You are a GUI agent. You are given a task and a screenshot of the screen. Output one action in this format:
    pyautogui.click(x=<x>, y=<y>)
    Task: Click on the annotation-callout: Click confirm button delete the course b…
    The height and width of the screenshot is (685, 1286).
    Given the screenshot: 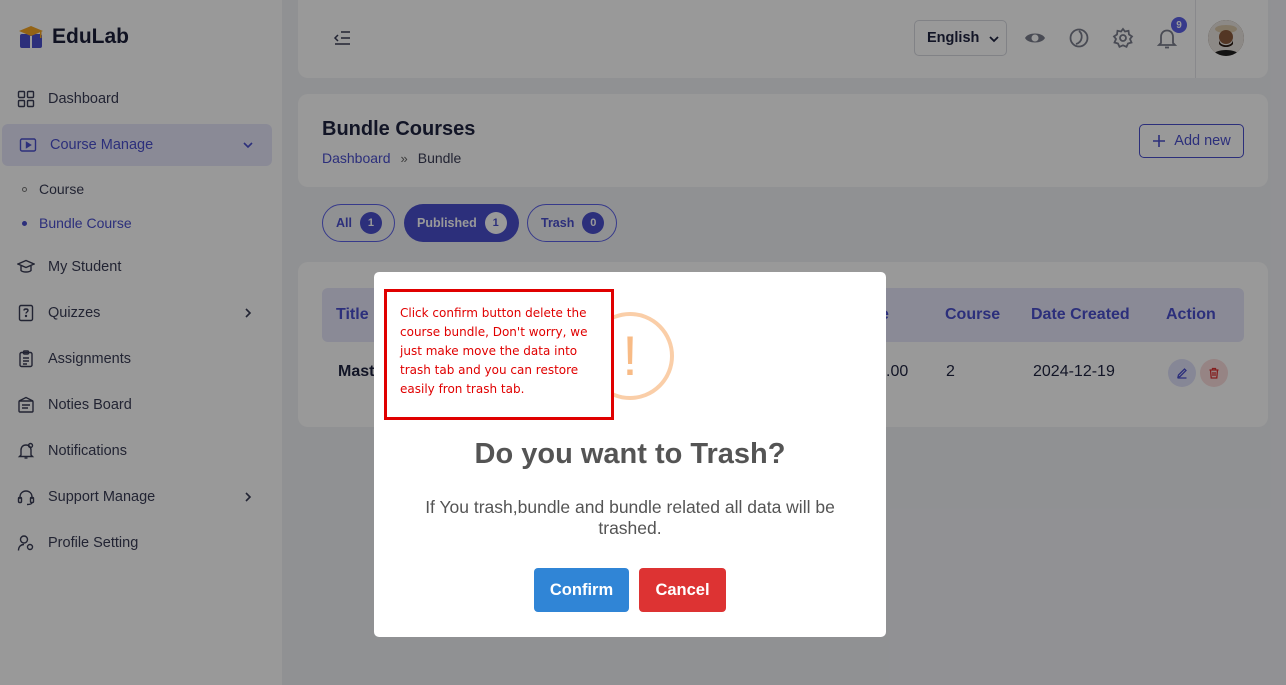 What is the action you would take?
    pyautogui.click(x=499, y=354)
    